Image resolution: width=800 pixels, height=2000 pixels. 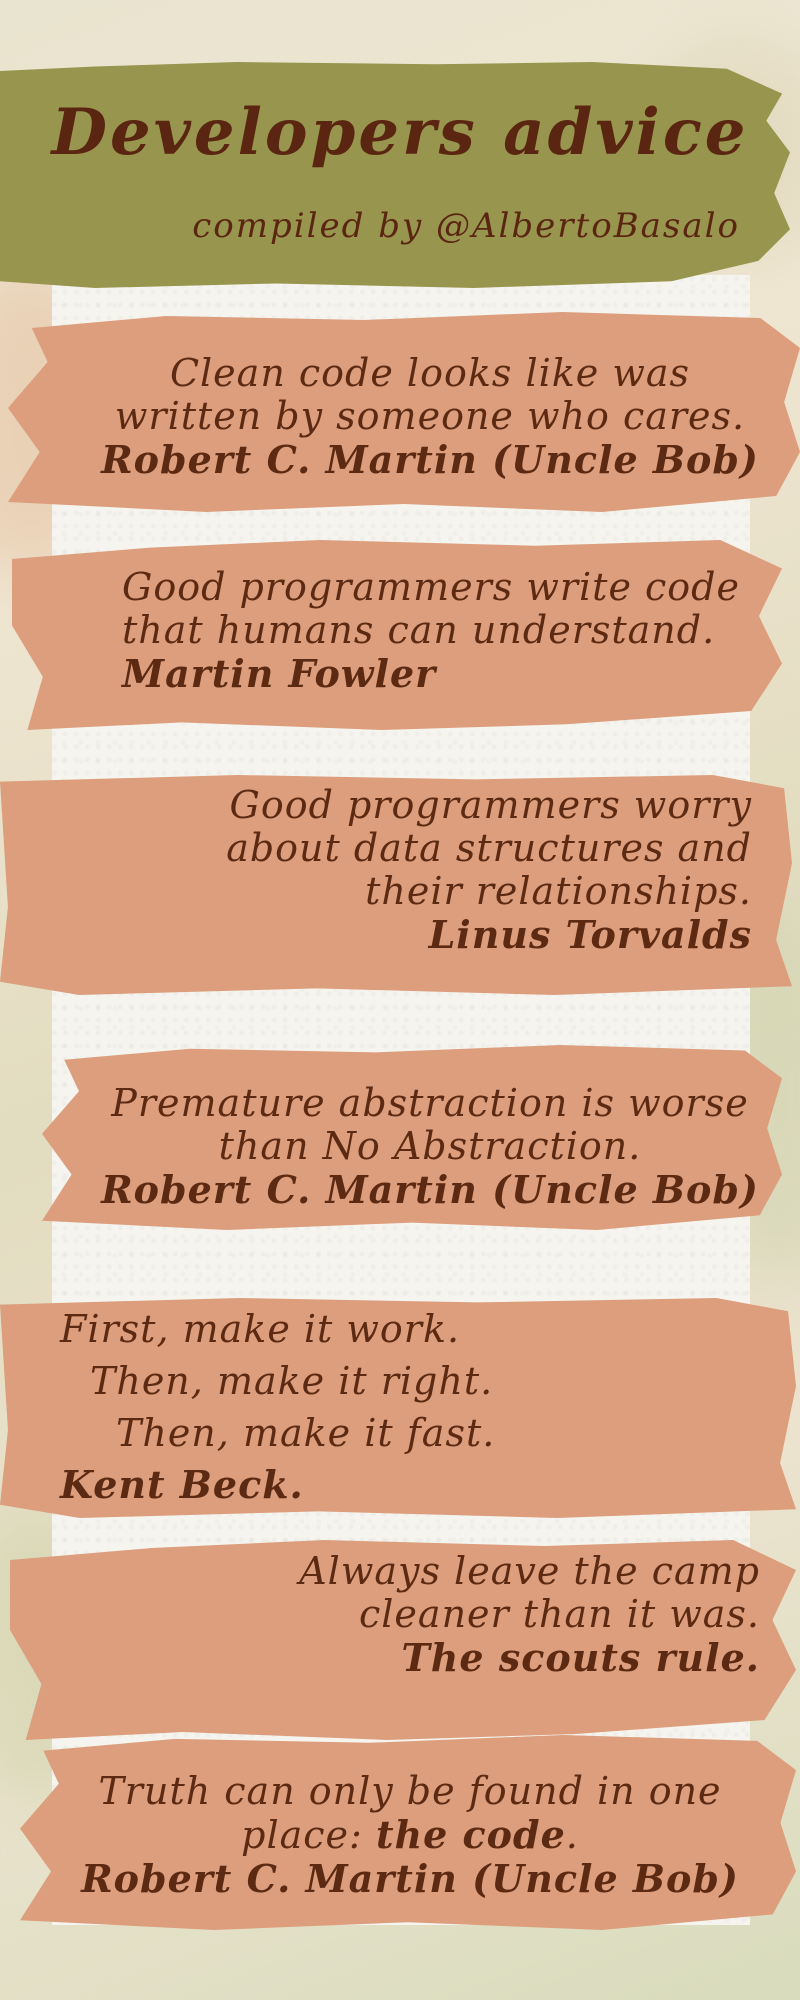 What do you see at coordinates (292, 1381) in the screenshot?
I see `quote-text-line: Then, make it right.` at bounding box center [292, 1381].